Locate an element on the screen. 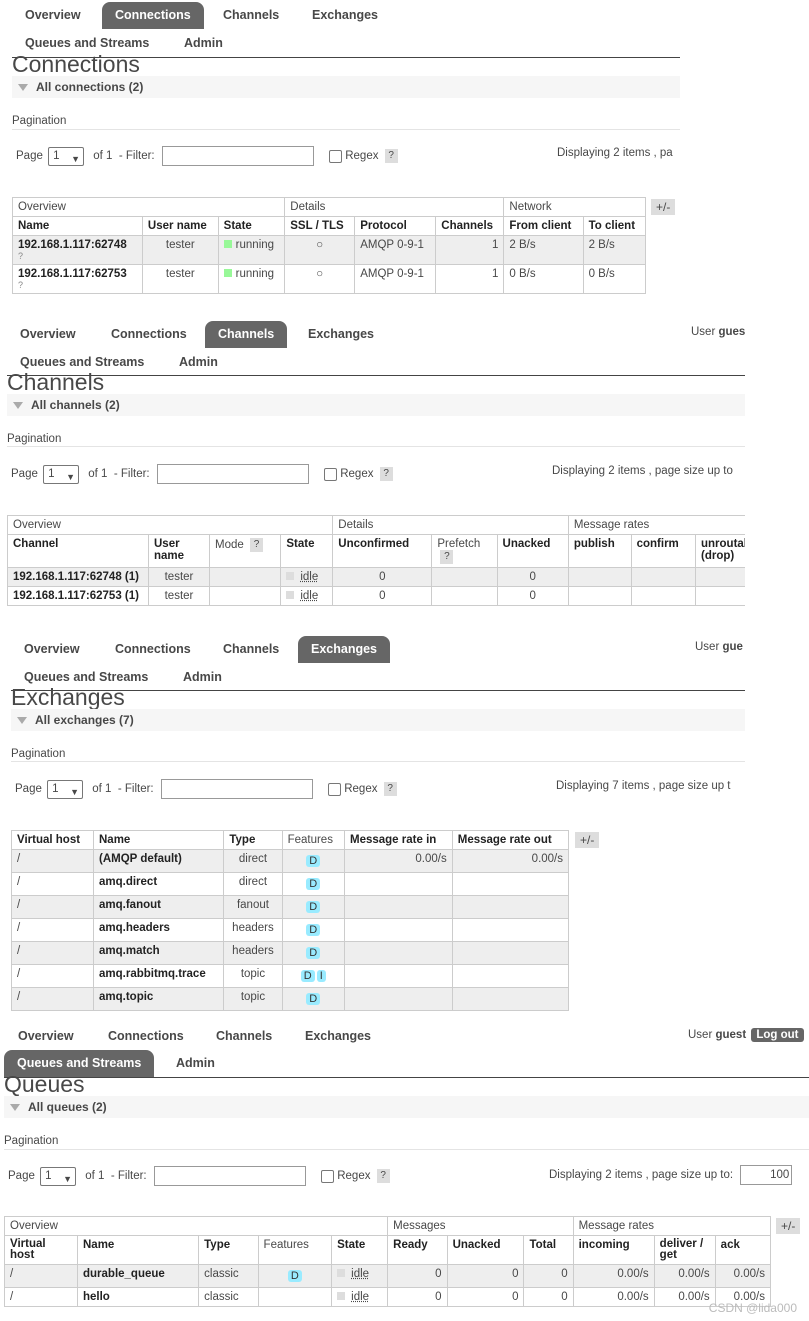 This screenshot has width=809, height=1321. all-exchanges-toggle: All exchanges (7) is located at coordinates (378, 720).